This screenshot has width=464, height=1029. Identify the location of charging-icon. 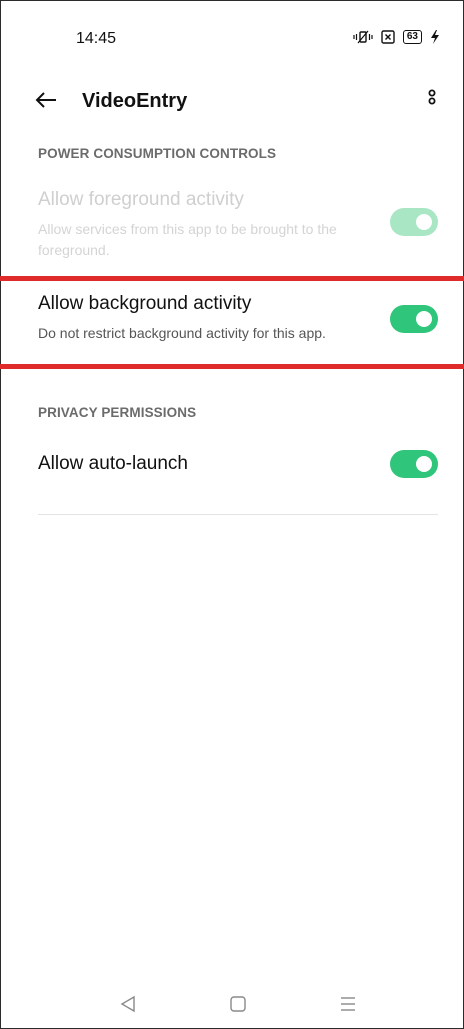
(435, 37).